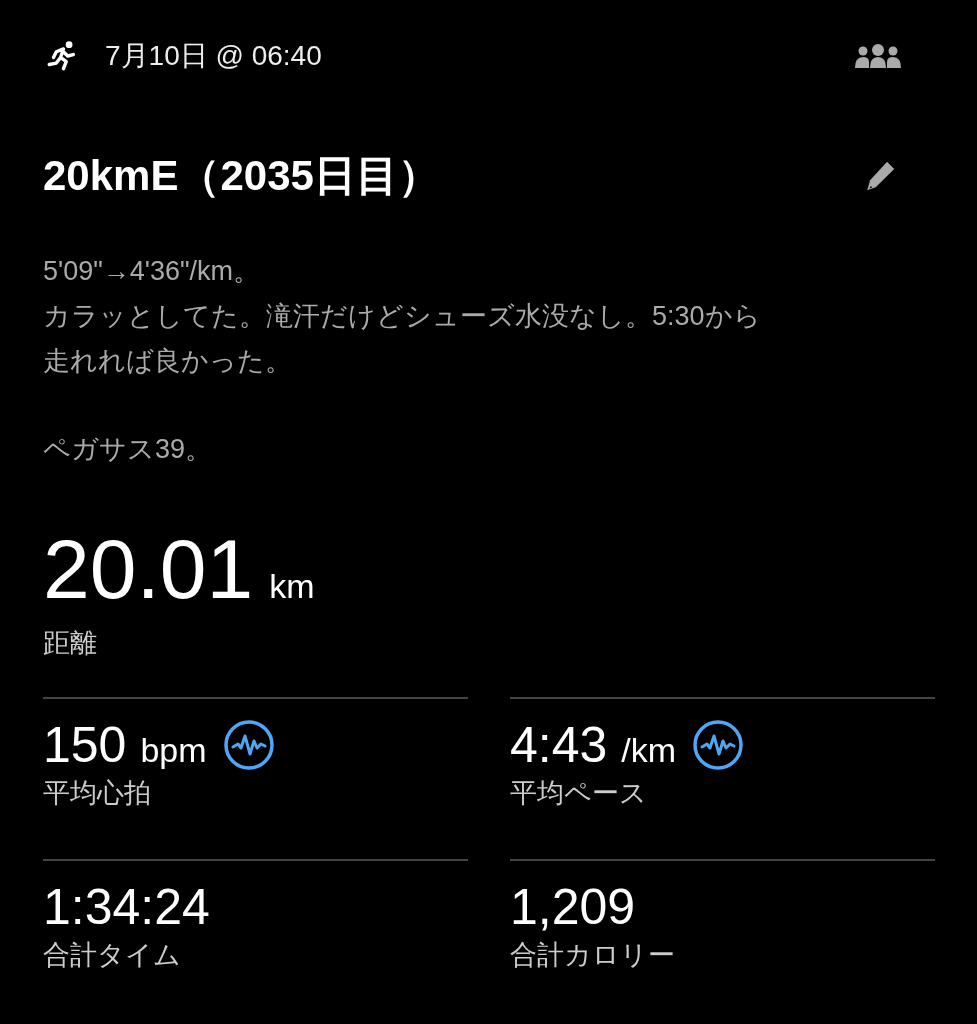  What do you see at coordinates (402, 316) in the screenshot?
I see `description-line: カラッとしてた。滝汗だけどシューズ水没なし。5:30から` at bounding box center [402, 316].